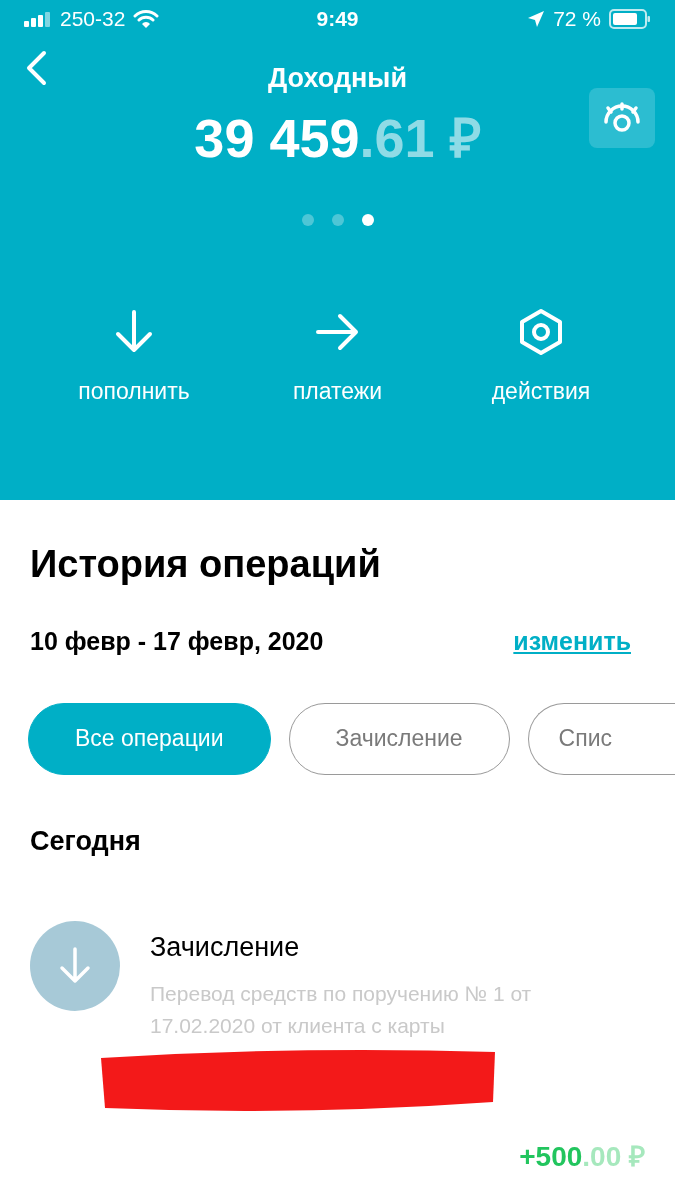 This screenshot has width=675, height=1200. What do you see at coordinates (225, 947) in the screenshot?
I see `operation-title: Зачисление` at bounding box center [225, 947].